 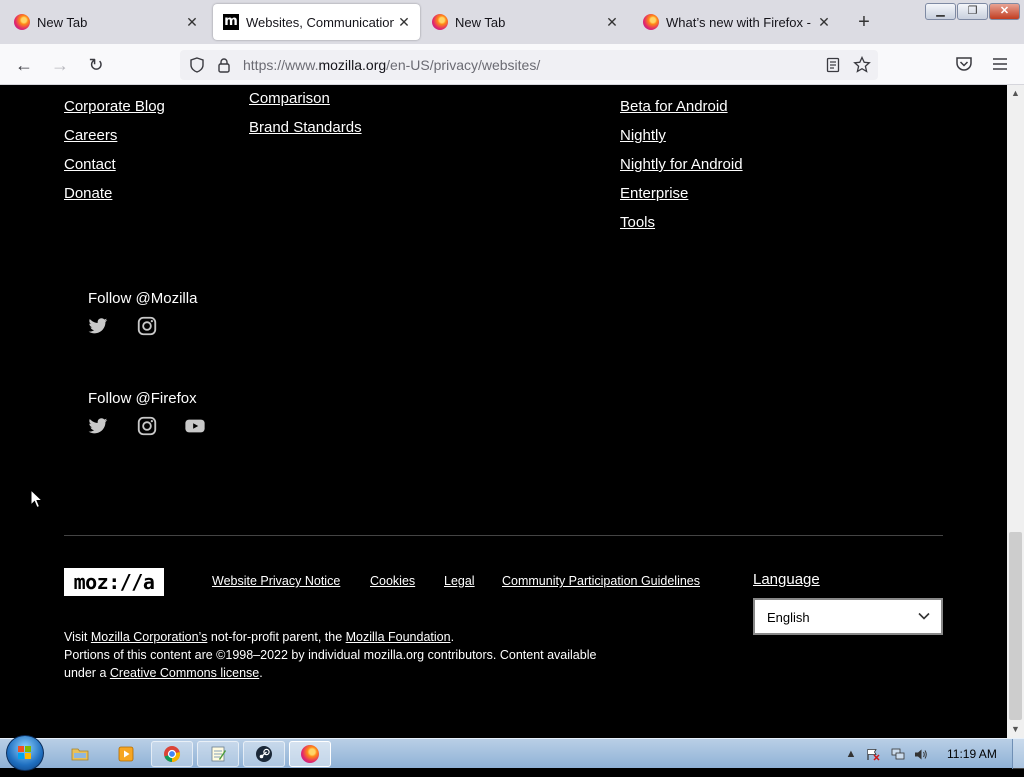 I want to click on reader-view-icon, so click(x=833, y=65).